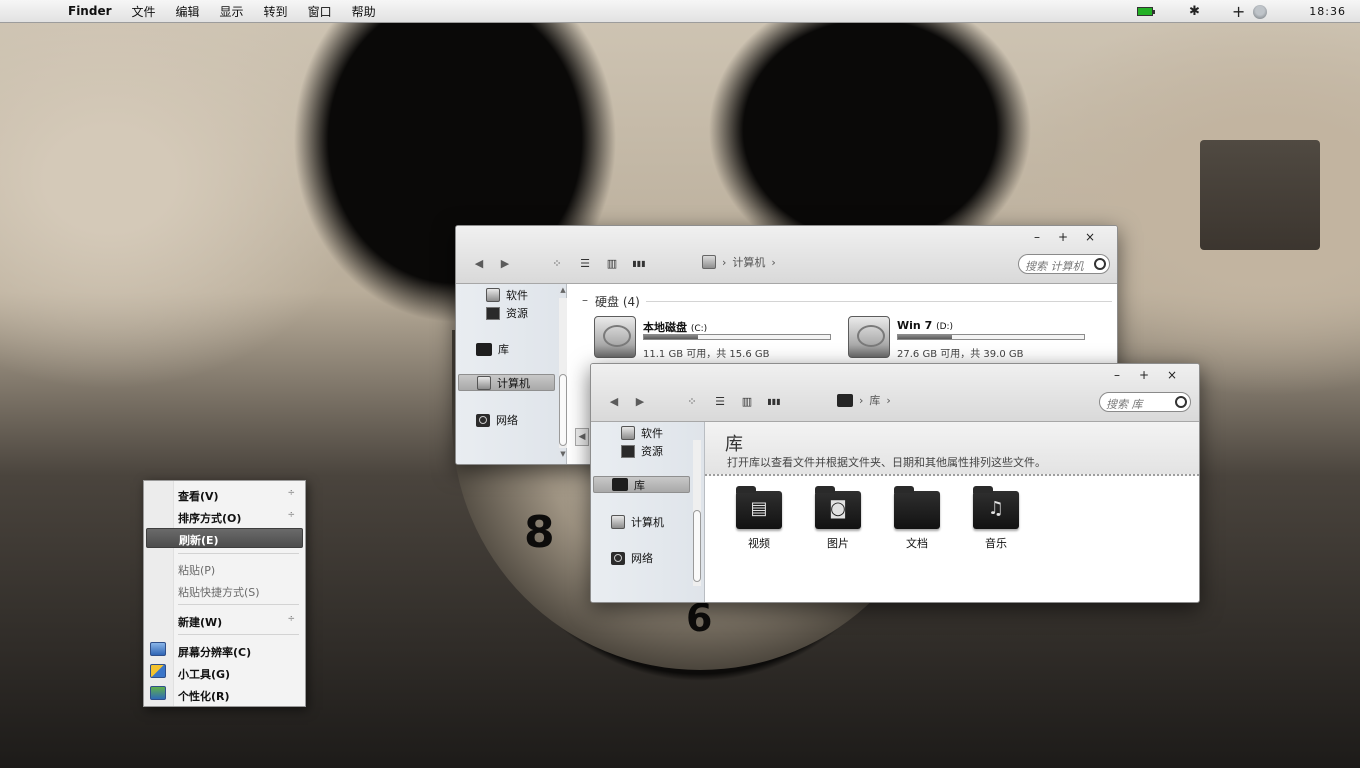 The image size is (1360, 768). Describe the element at coordinates (617, 302) in the screenshot. I see `group-title: 硬盘 (4)` at that location.